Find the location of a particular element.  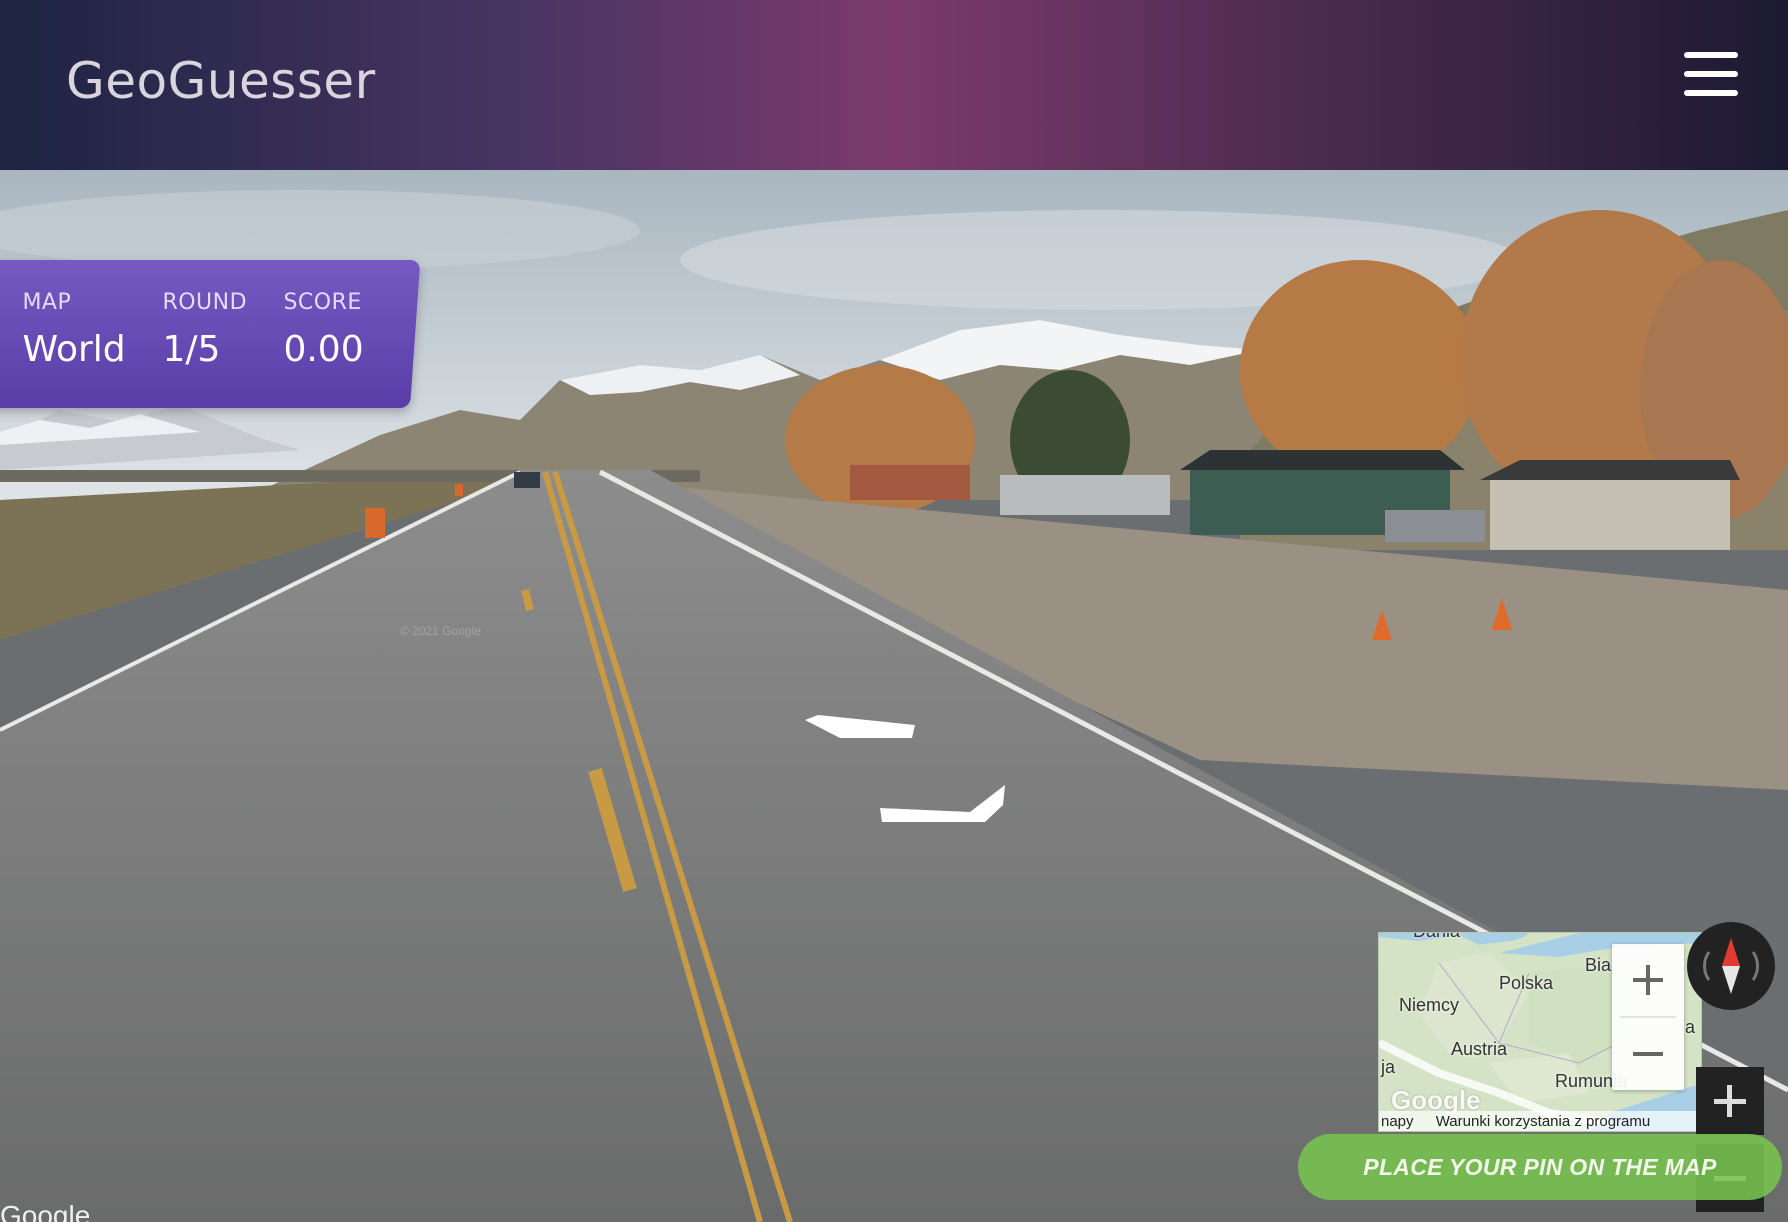

street-view-google-logo: Google is located at coordinates (45, 1211).